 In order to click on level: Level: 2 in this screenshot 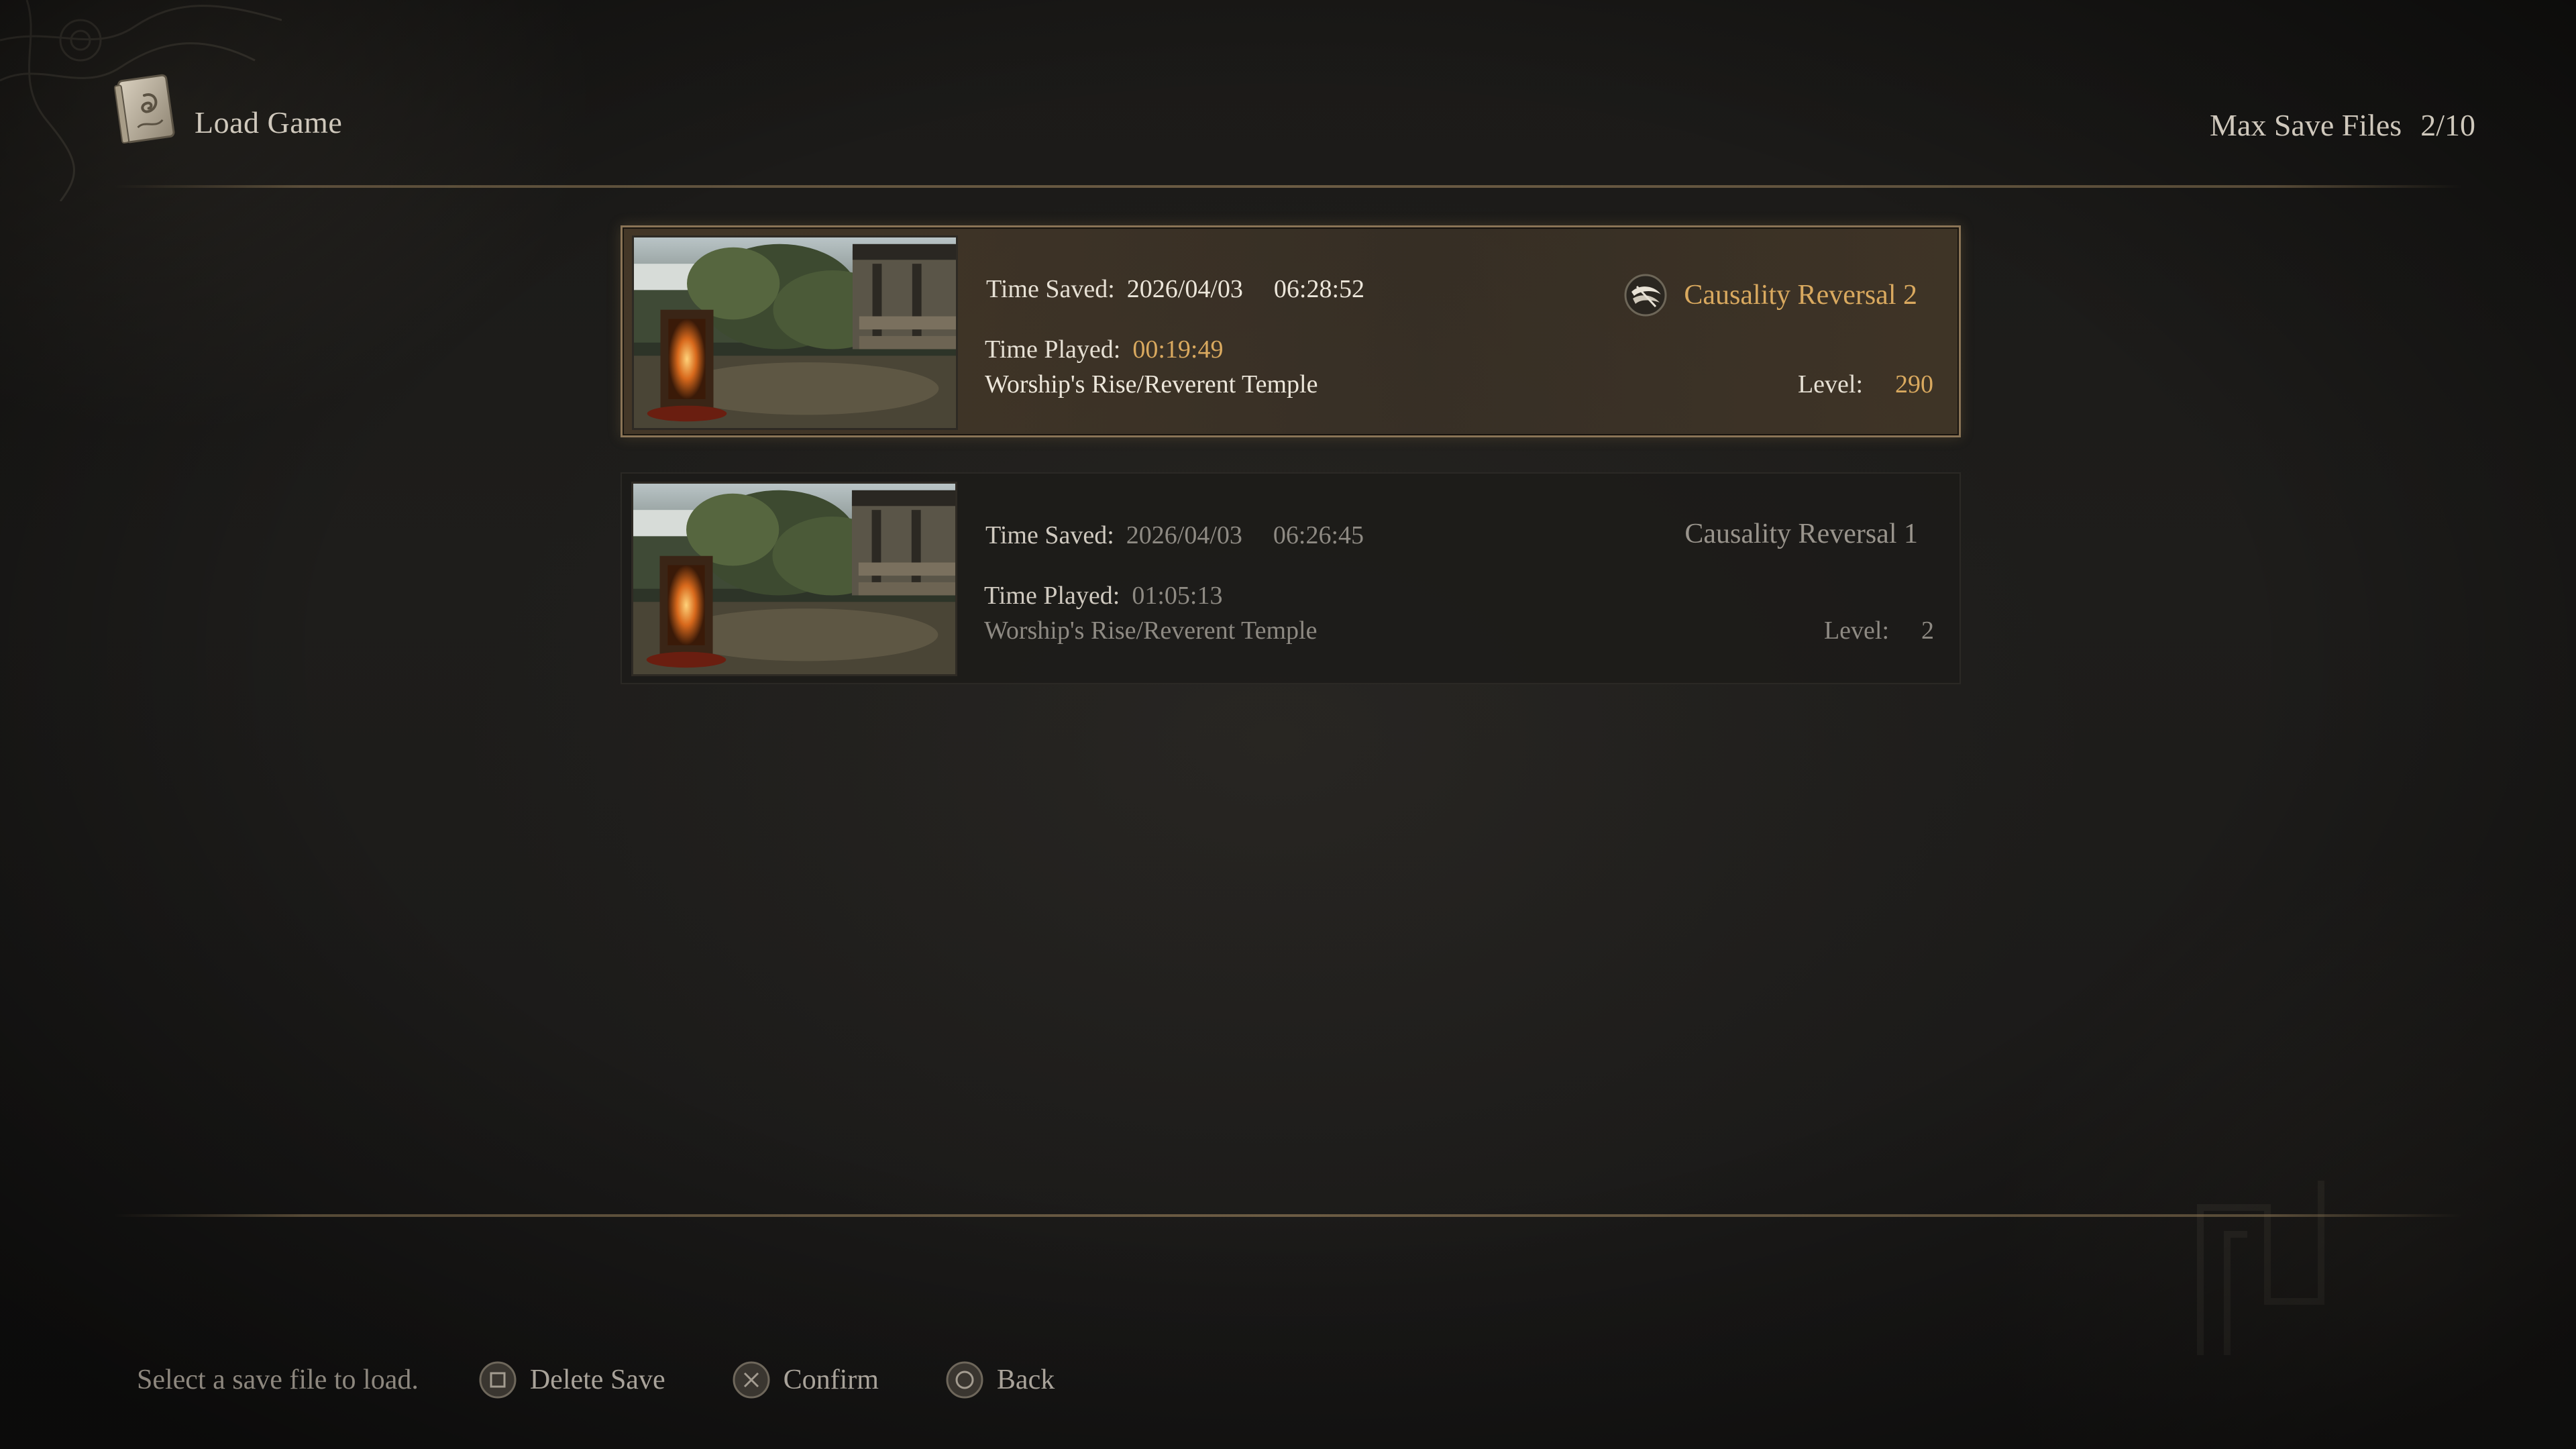, I will do `click(1879, 630)`.